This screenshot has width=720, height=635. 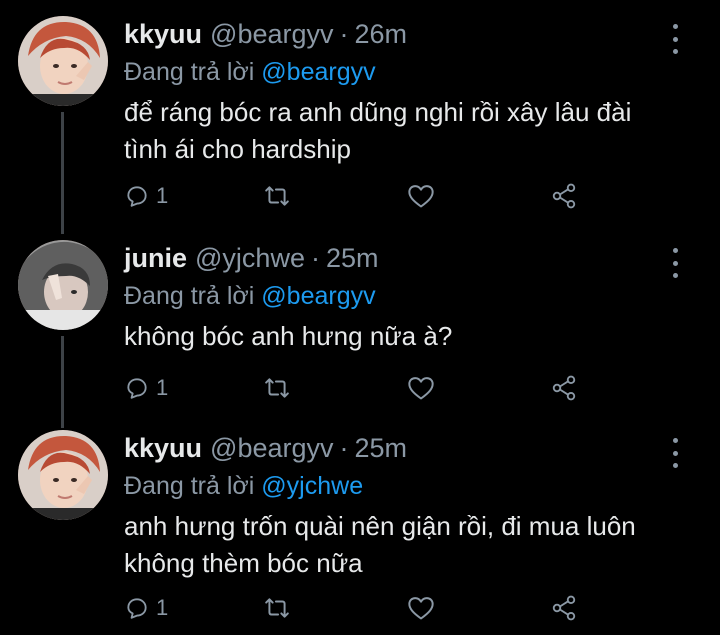 I want to click on mention-link: @yjchwe, so click(x=312, y=486).